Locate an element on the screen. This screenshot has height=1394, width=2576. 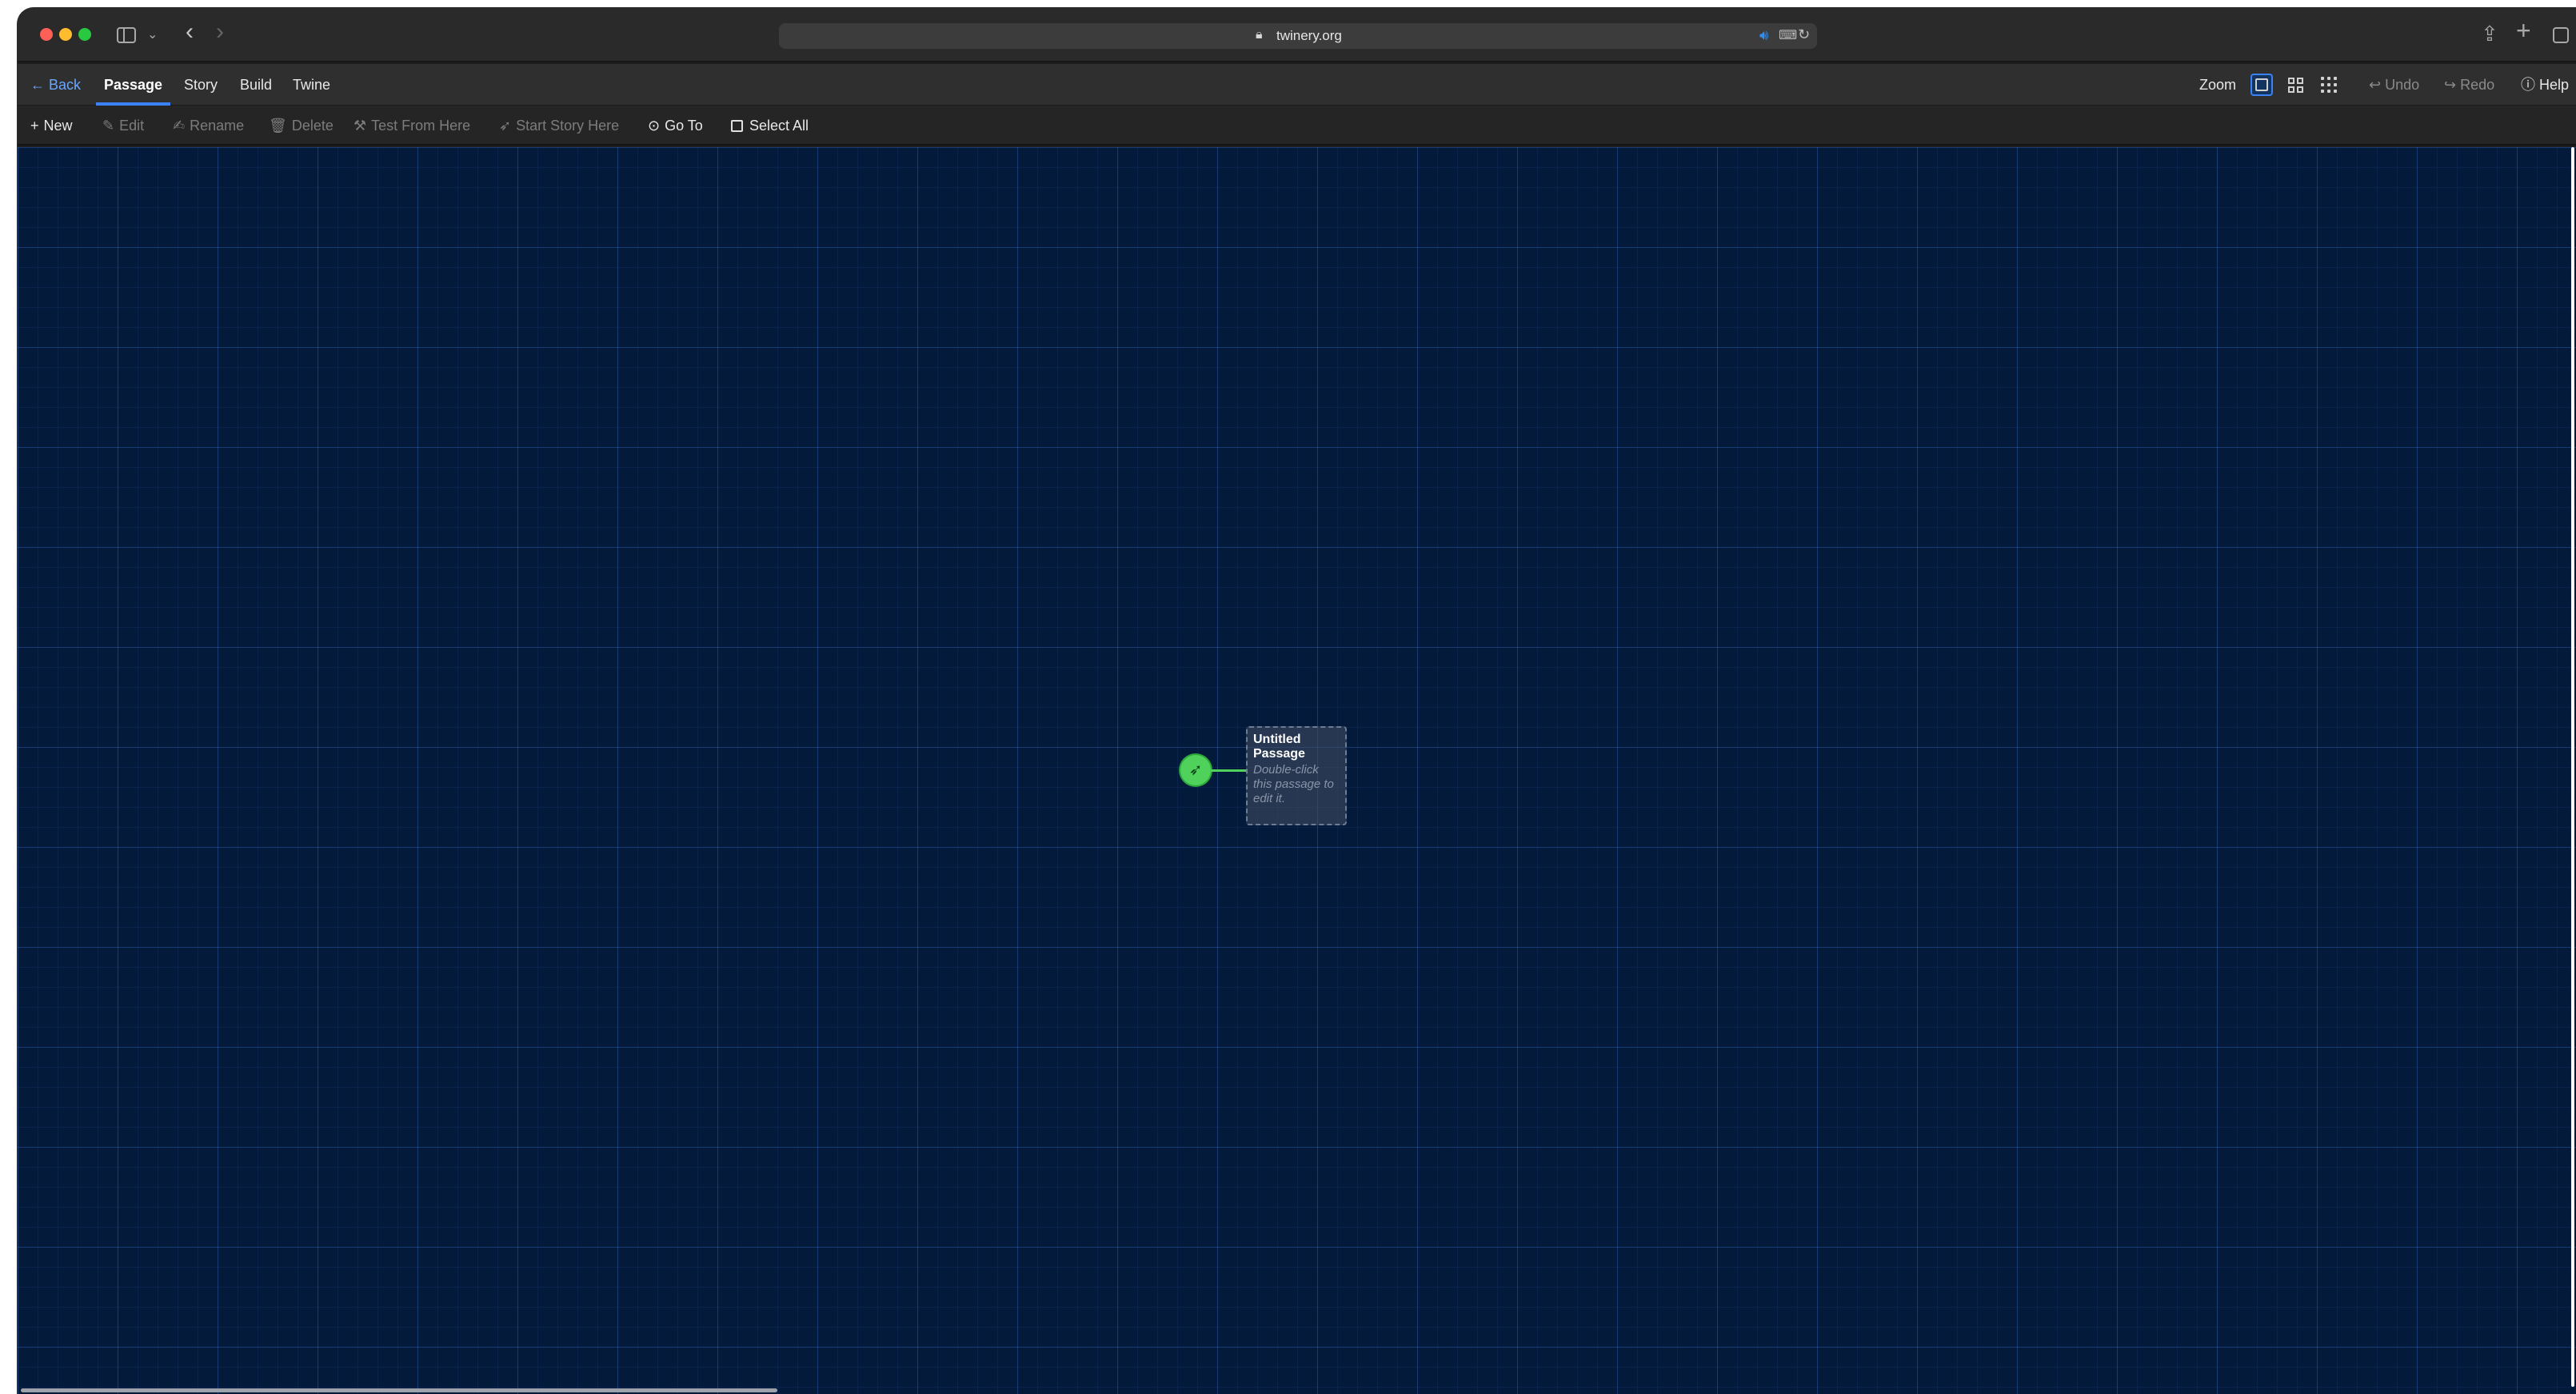
address-url: twinery.org is located at coordinates (1309, 35).